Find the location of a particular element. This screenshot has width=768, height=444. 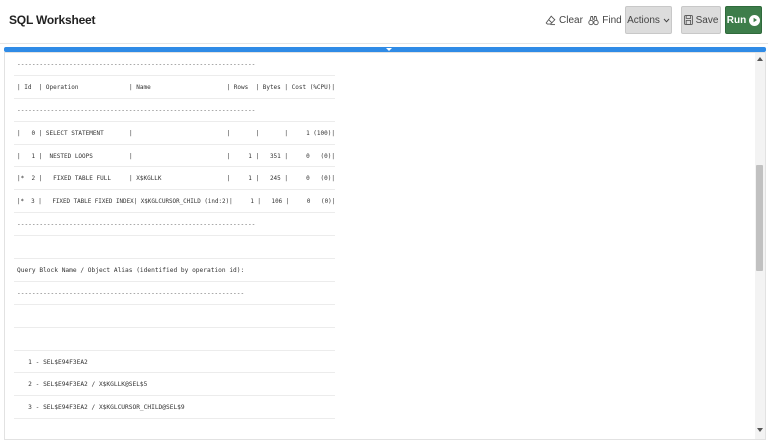

output-line: | 1 | NESTED LOOPS | | 1 | 351 | 0 (0)| is located at coordinates (174, 156).